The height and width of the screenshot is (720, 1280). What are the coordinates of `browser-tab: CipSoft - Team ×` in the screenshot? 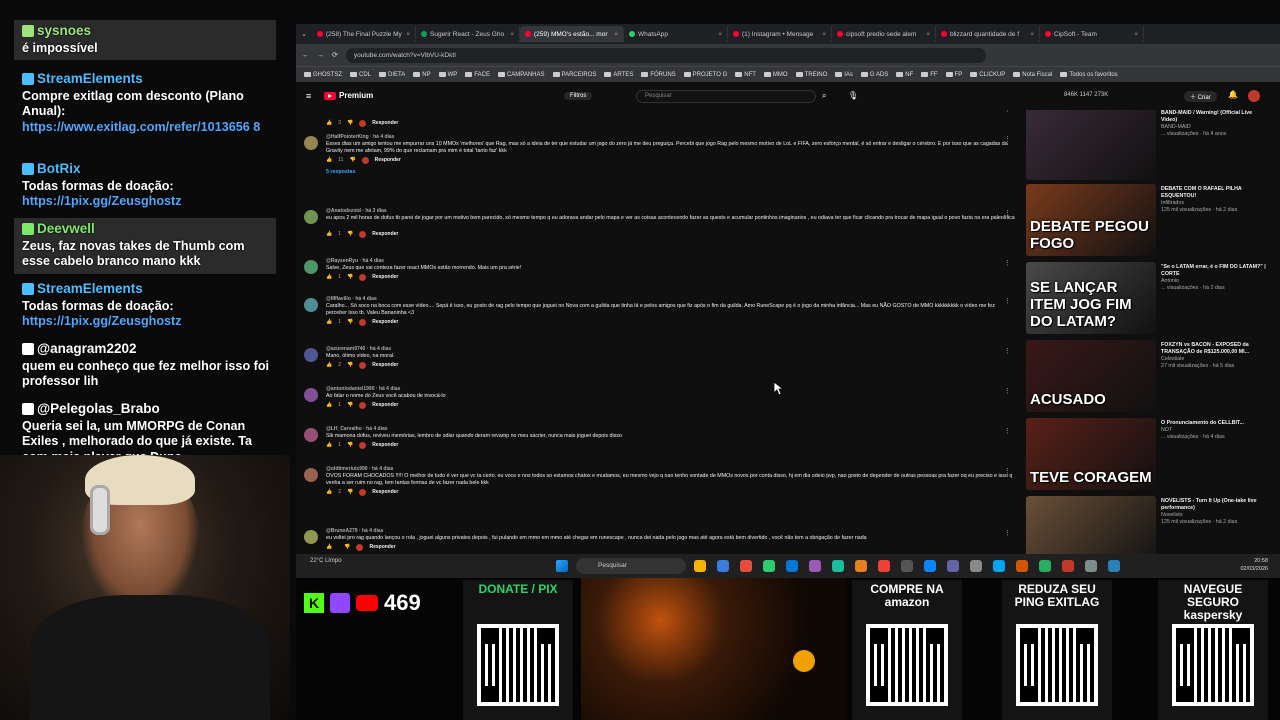 It's located at (1092, 34).